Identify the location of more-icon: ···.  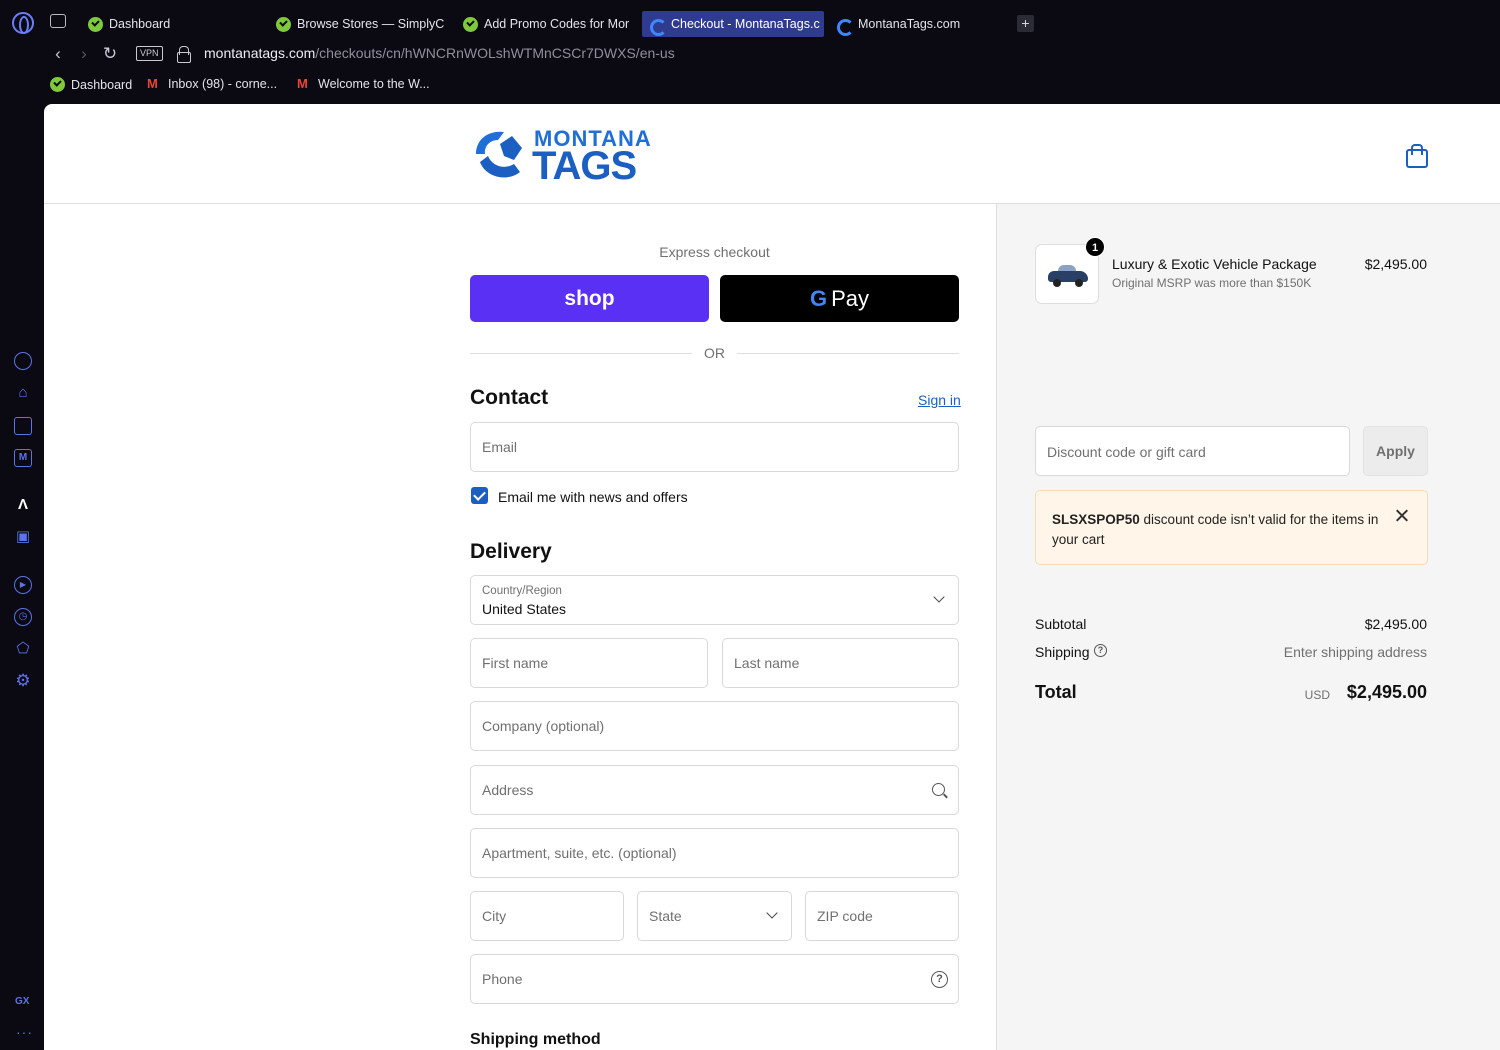
(24, 1032).